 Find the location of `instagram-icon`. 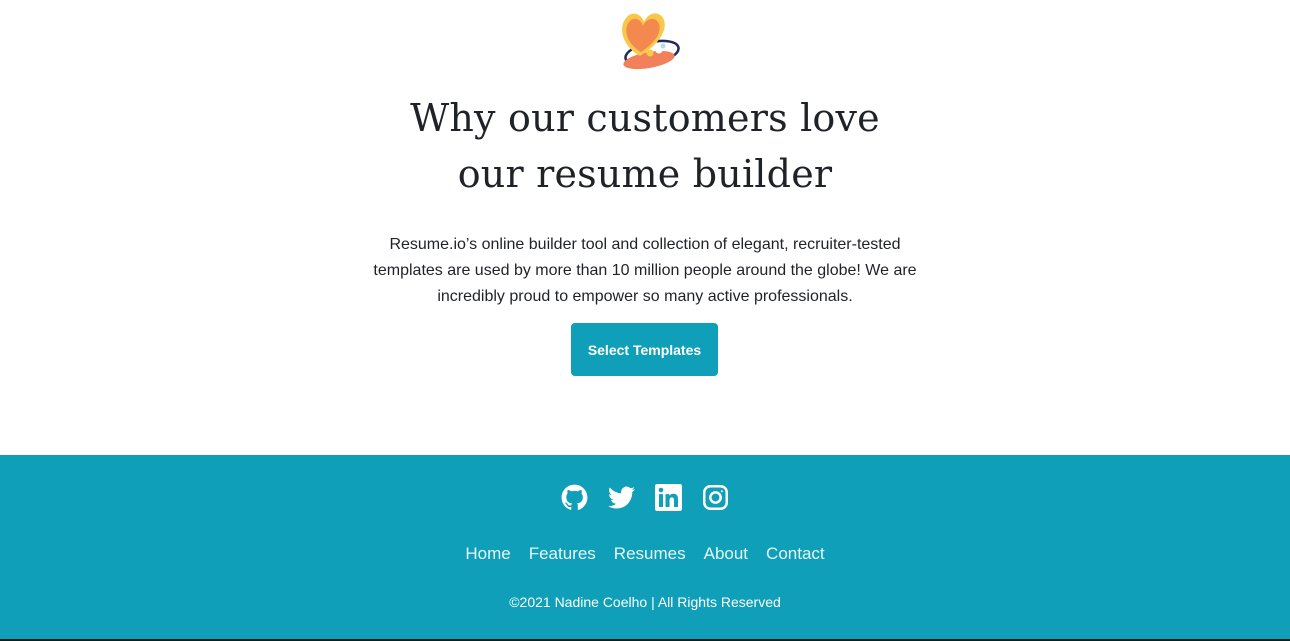

instagram-icon is located at coordinates (715, 497).